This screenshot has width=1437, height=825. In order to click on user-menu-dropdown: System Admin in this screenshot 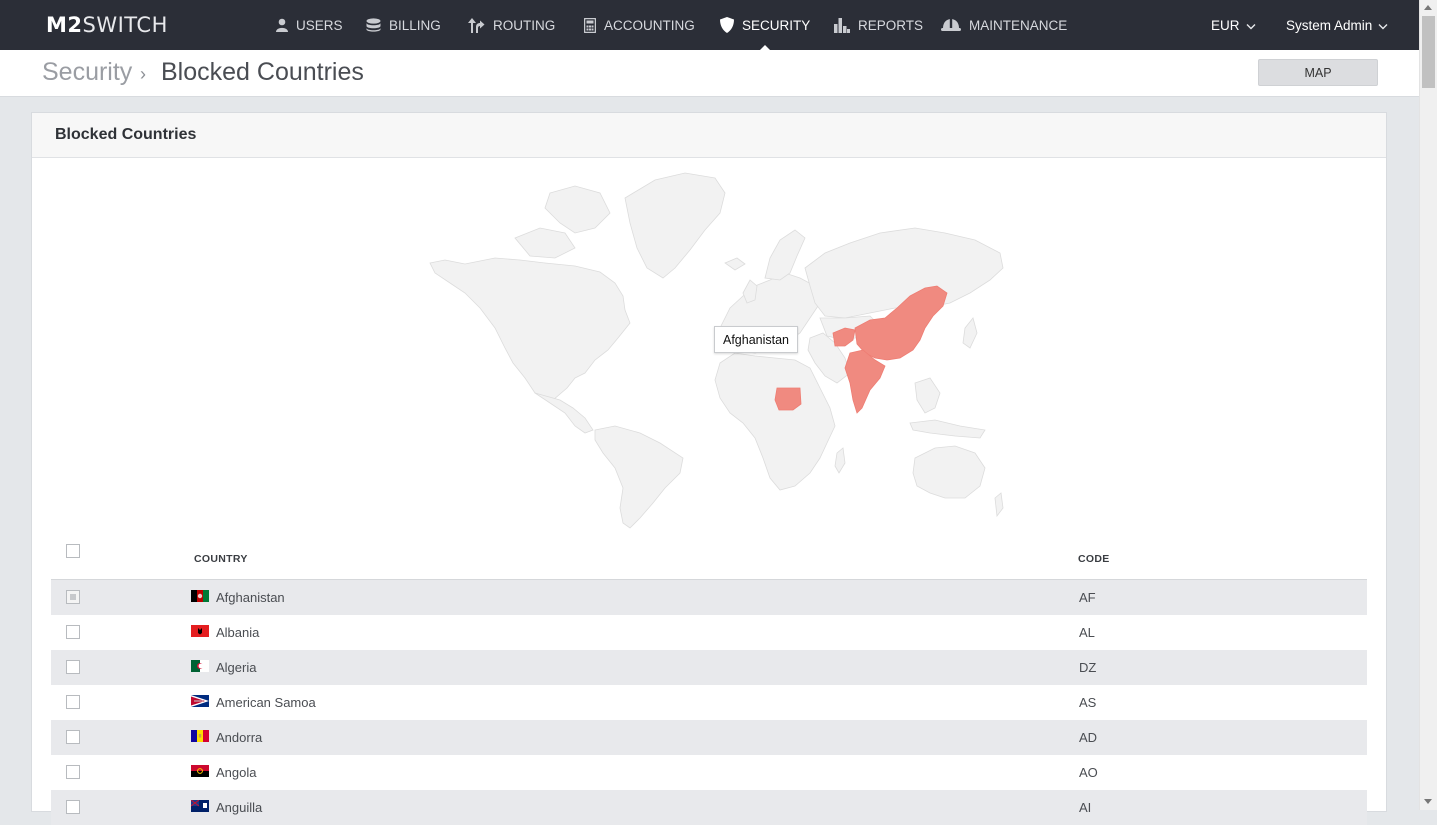, I will do `click(1337, 25)`.